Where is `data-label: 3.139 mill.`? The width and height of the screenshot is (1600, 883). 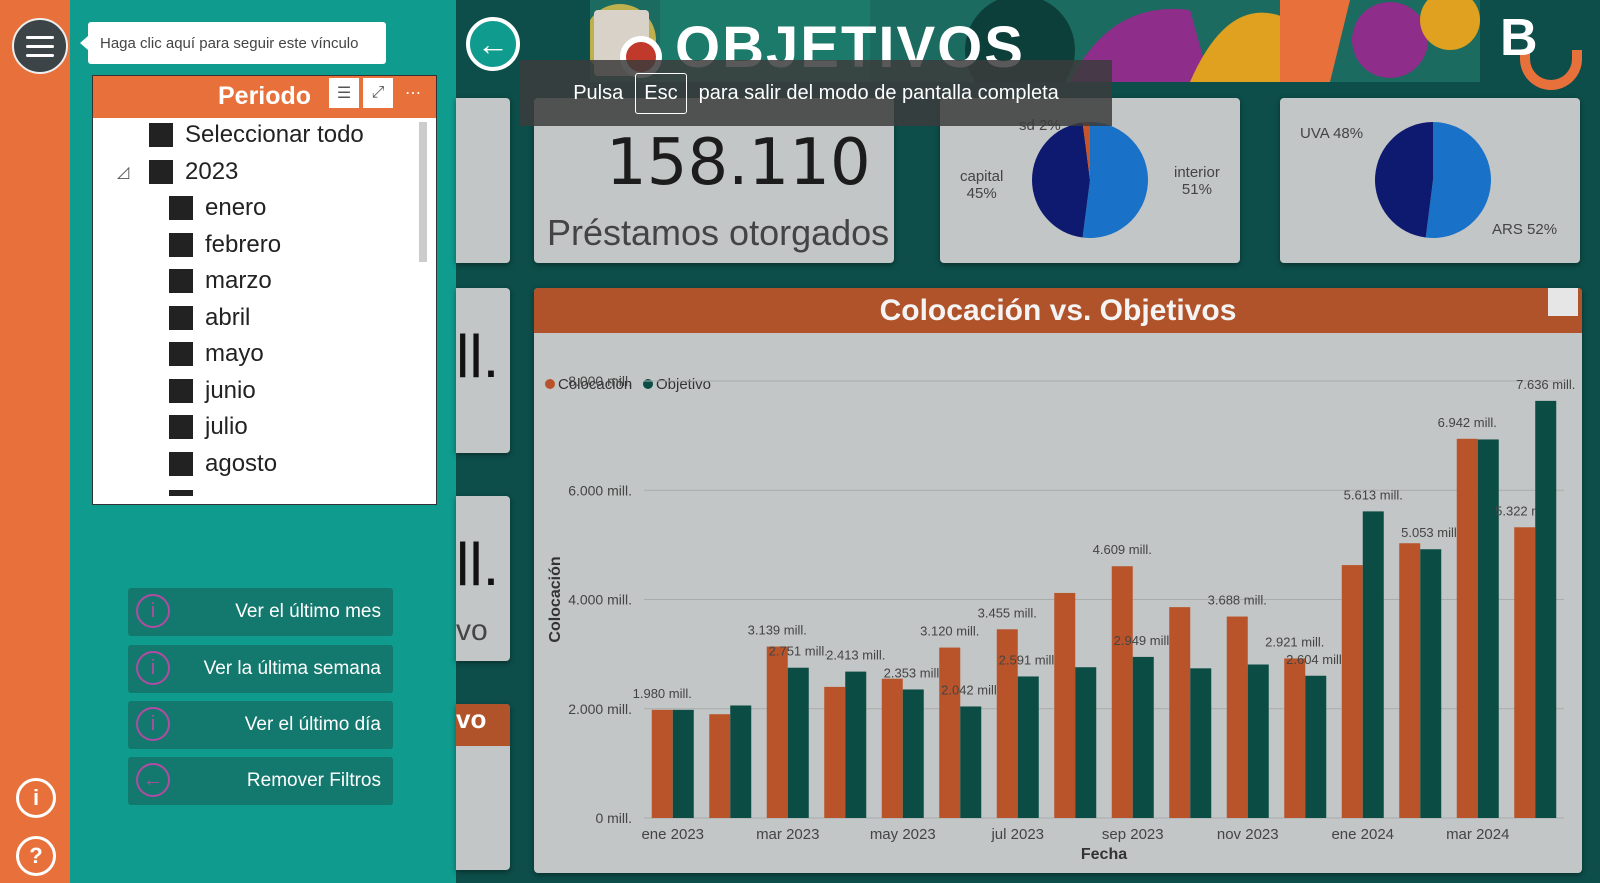
data-label: 3.139 mill. is located at coordinates (777, 630).